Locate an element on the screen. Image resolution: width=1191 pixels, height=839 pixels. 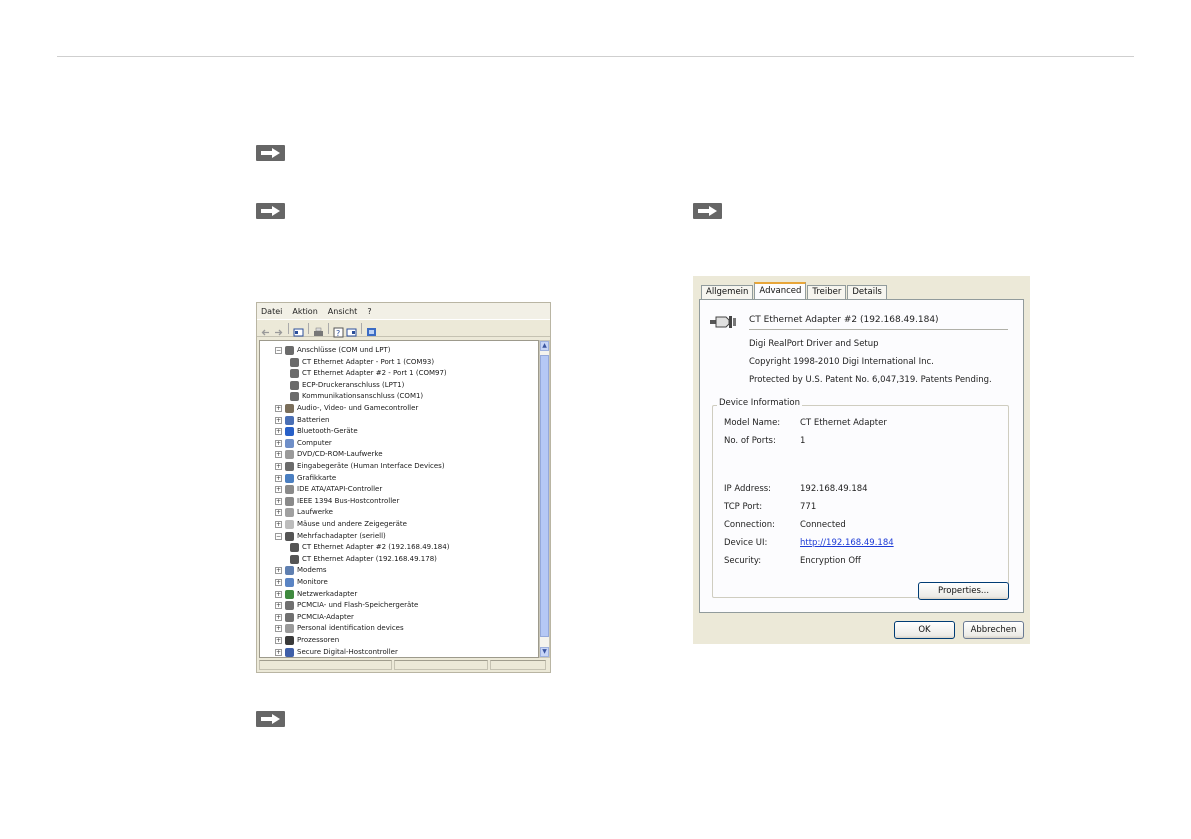
menu-item: Ansicht is located at coordinates (343, 311).